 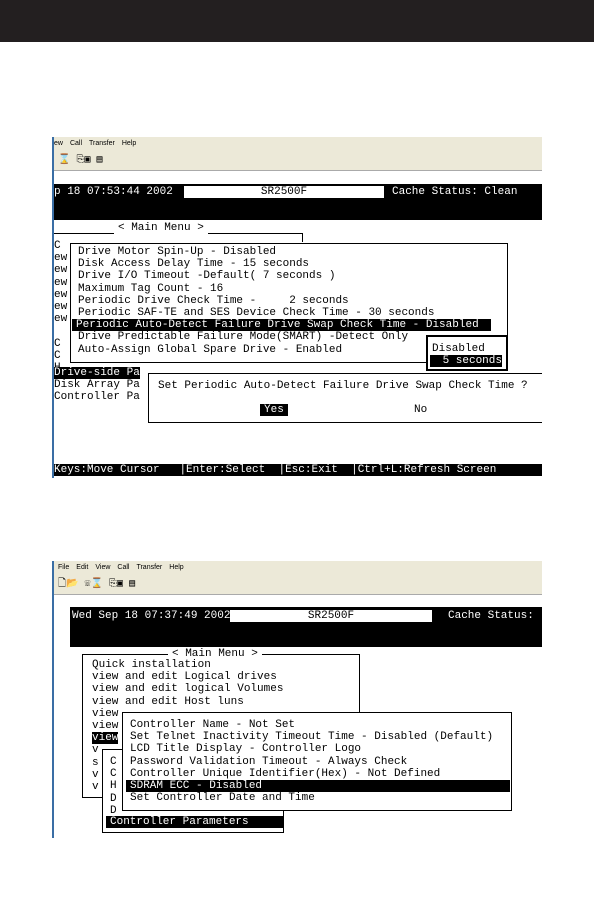 I want to click on menu-item: view and edit Host luns, so click(x=168, y=702).